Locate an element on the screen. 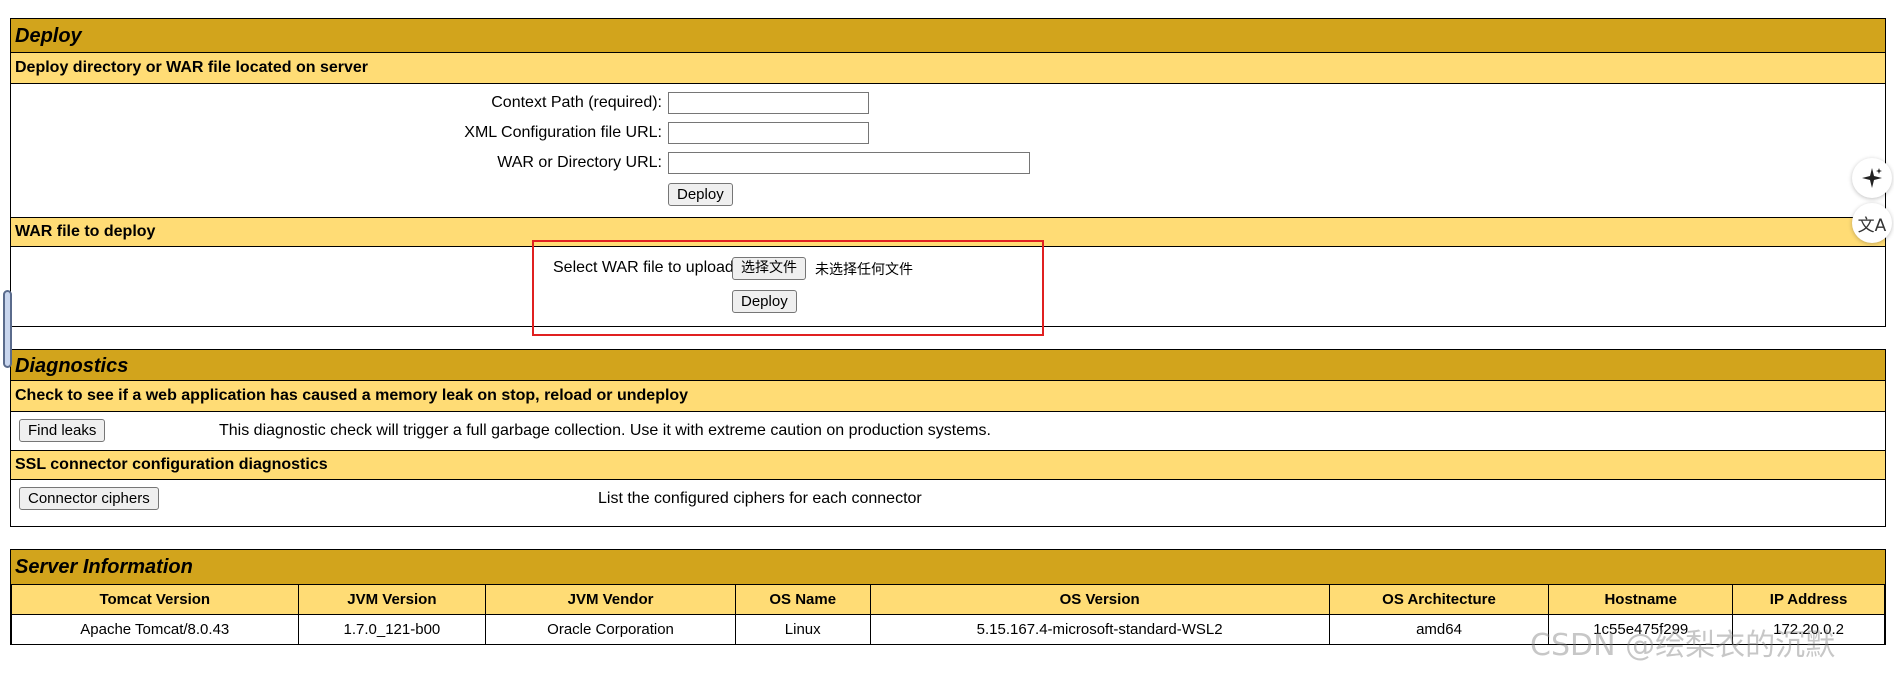 Image resolution: width=1894 pixels, height=673 pixels. header-jvm-version: JVM Version is located at coordinates (392, 599).